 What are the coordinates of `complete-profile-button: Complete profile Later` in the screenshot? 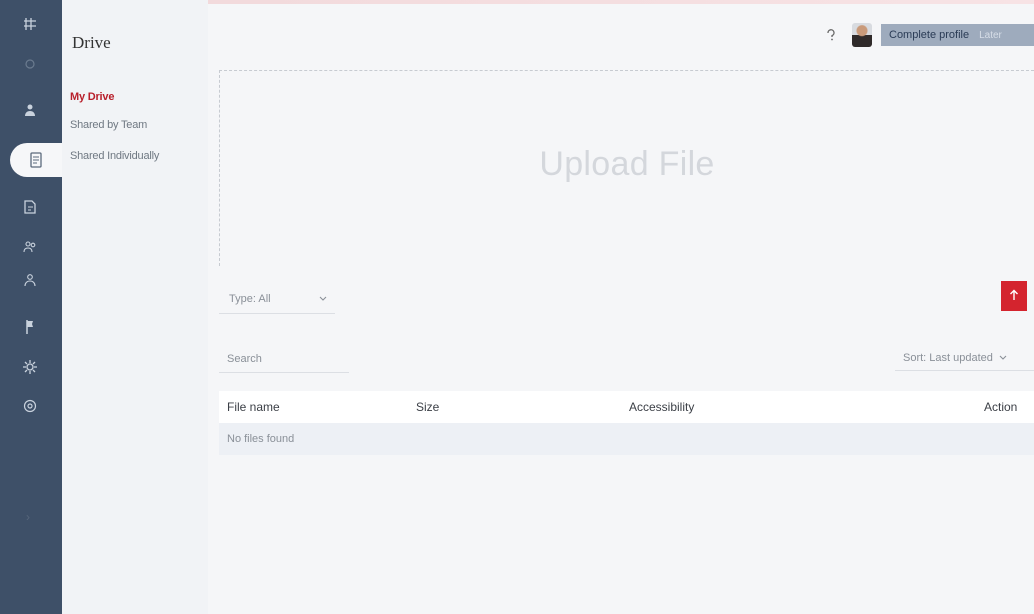 It's located at (957, 35).